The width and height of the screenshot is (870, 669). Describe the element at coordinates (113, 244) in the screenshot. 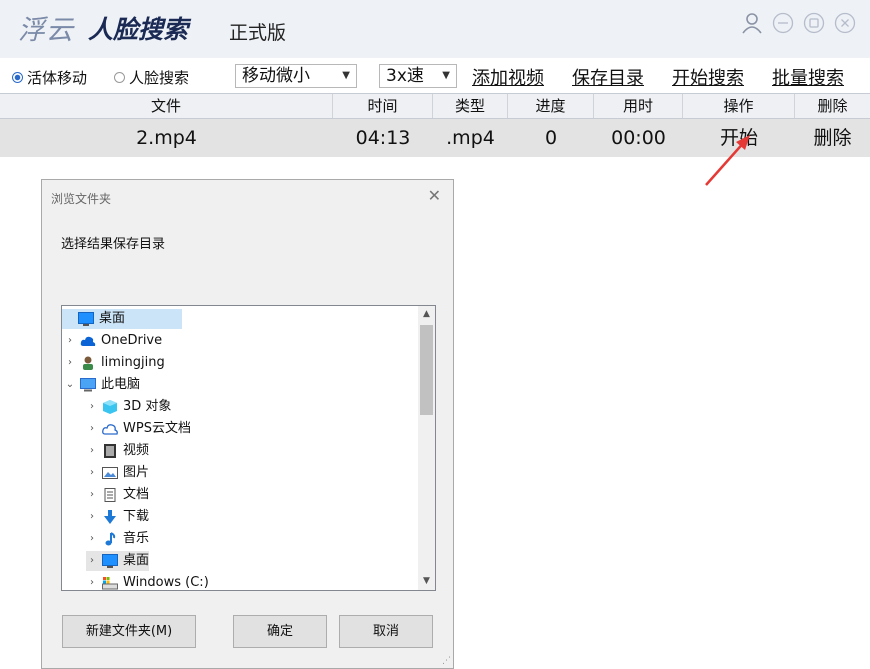

I see `dialog-description: 选择结果保存目录` at that location.